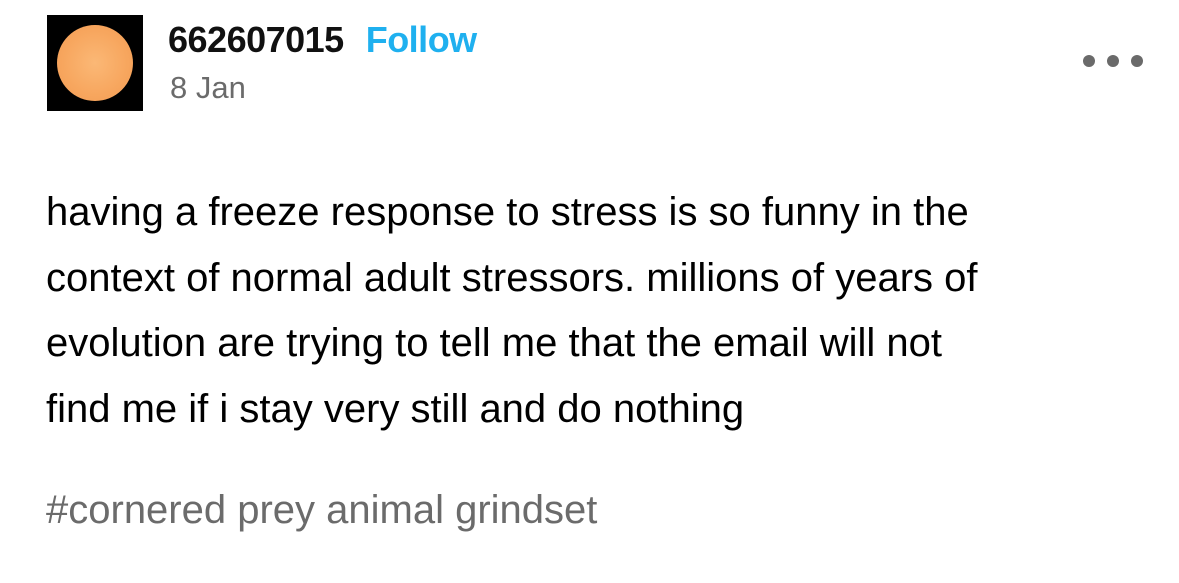  I want to click on sun-avatar-icon, so click(95, 63).